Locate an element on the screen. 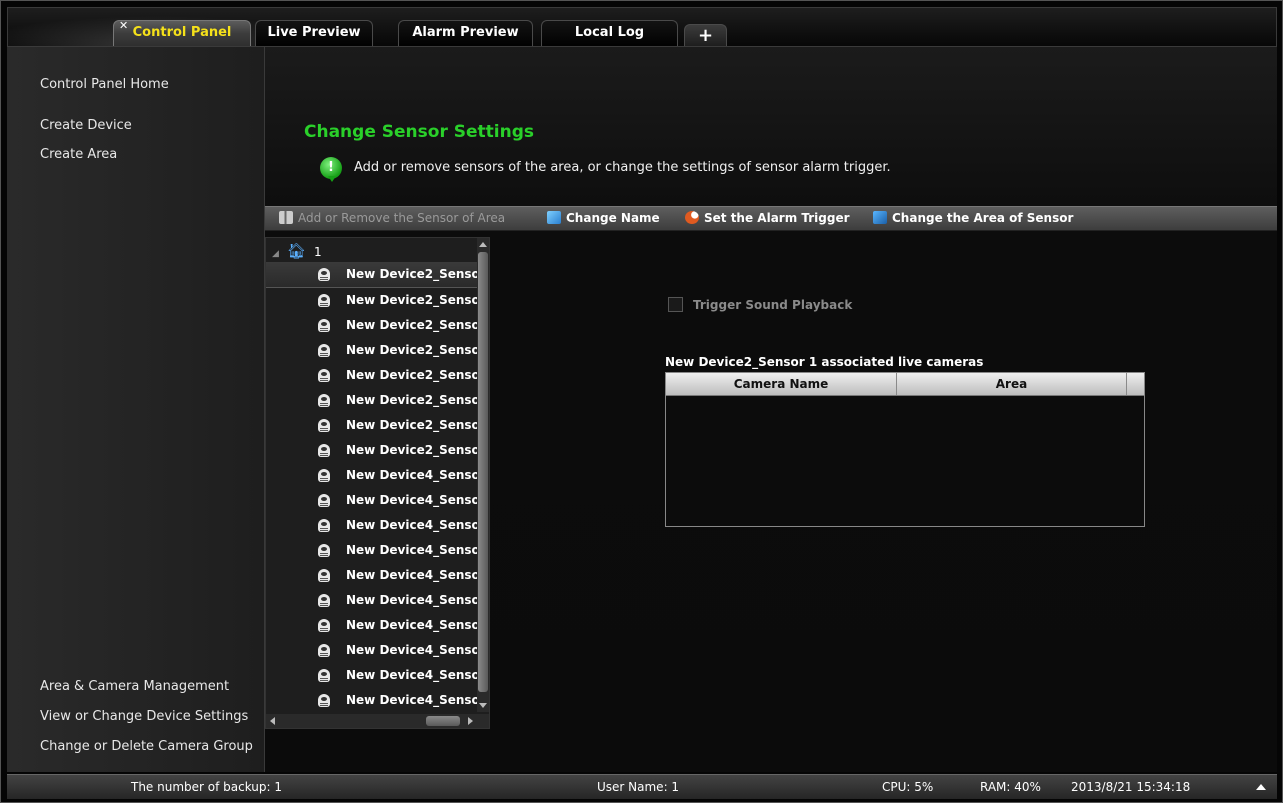  home-icon: 🏠︎ is located at coordinates (296, 251).